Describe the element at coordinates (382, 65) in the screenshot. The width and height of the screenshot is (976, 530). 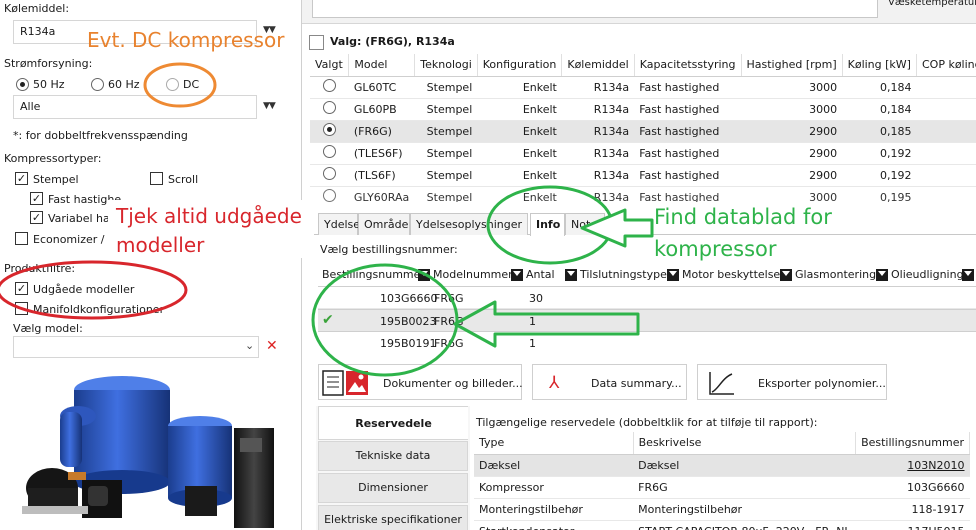
I see `col-model: Model` at that location.